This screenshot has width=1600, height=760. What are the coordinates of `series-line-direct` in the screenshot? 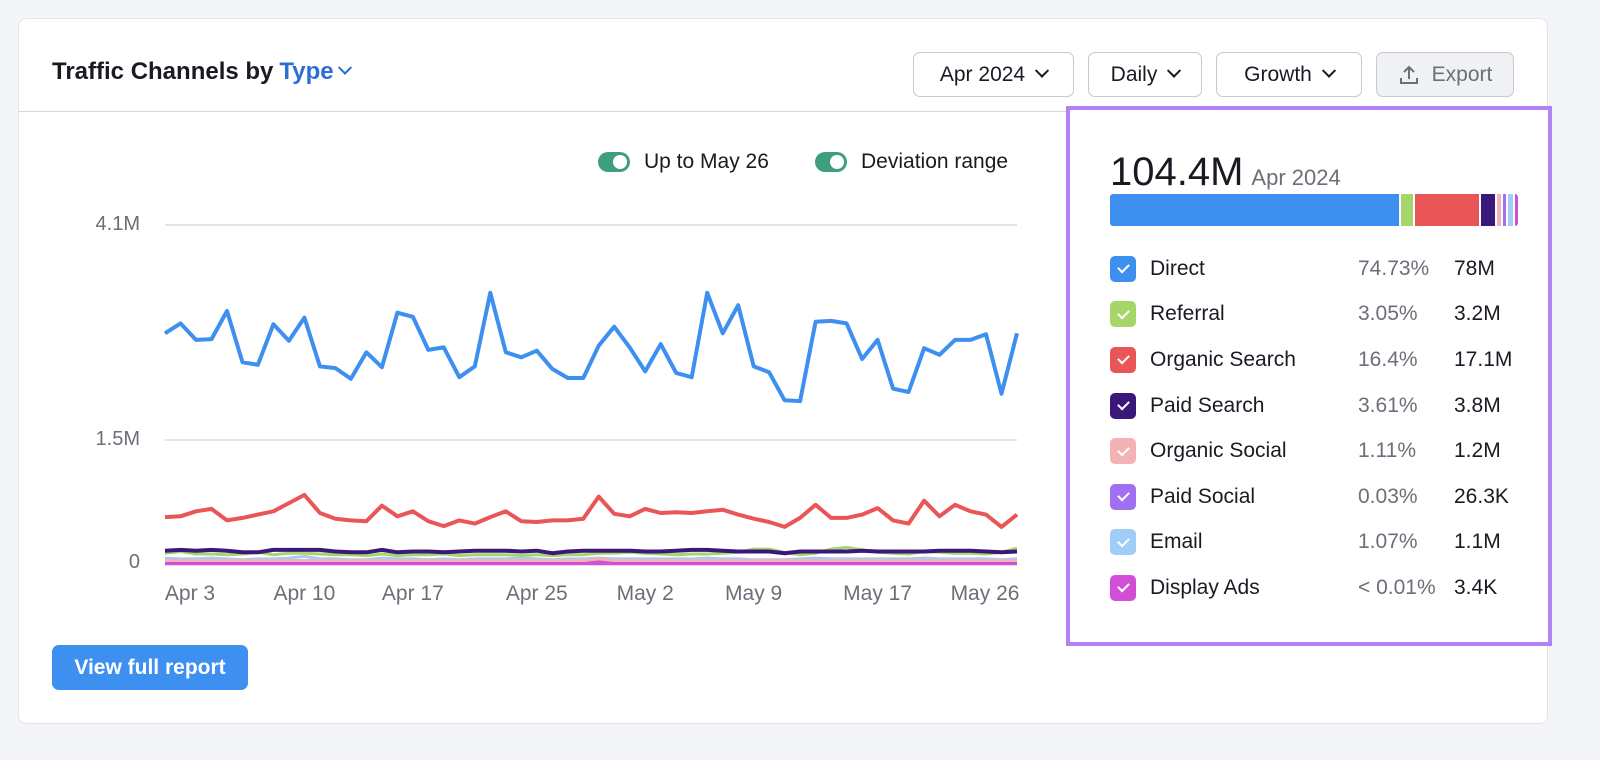 It's located at (591, 347).